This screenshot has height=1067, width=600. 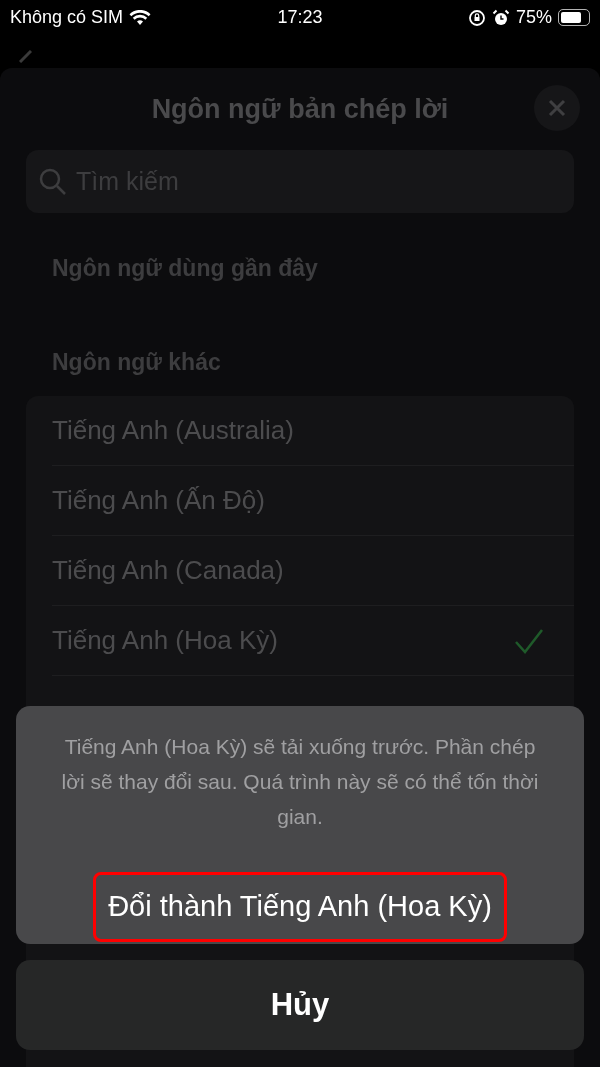 What do you see at coordinates (300, 1005) in the screenshot?
I see `cancel-button: Hủy` at bounding box center [300, 1005].